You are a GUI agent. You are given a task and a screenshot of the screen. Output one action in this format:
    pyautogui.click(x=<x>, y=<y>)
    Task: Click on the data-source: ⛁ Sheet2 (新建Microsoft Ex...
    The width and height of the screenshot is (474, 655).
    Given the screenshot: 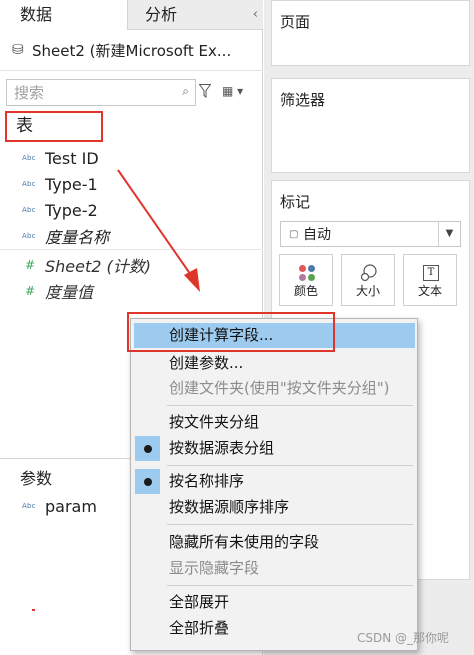 What is the action you would take?
    pyautogui.click(x=131, y=50)
    